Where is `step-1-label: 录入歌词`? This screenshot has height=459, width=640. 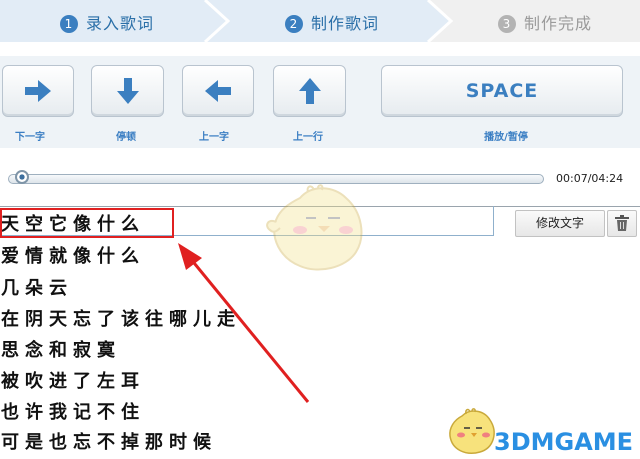 step-1-label: 录入歌词 is located at coordinates (120, 23).